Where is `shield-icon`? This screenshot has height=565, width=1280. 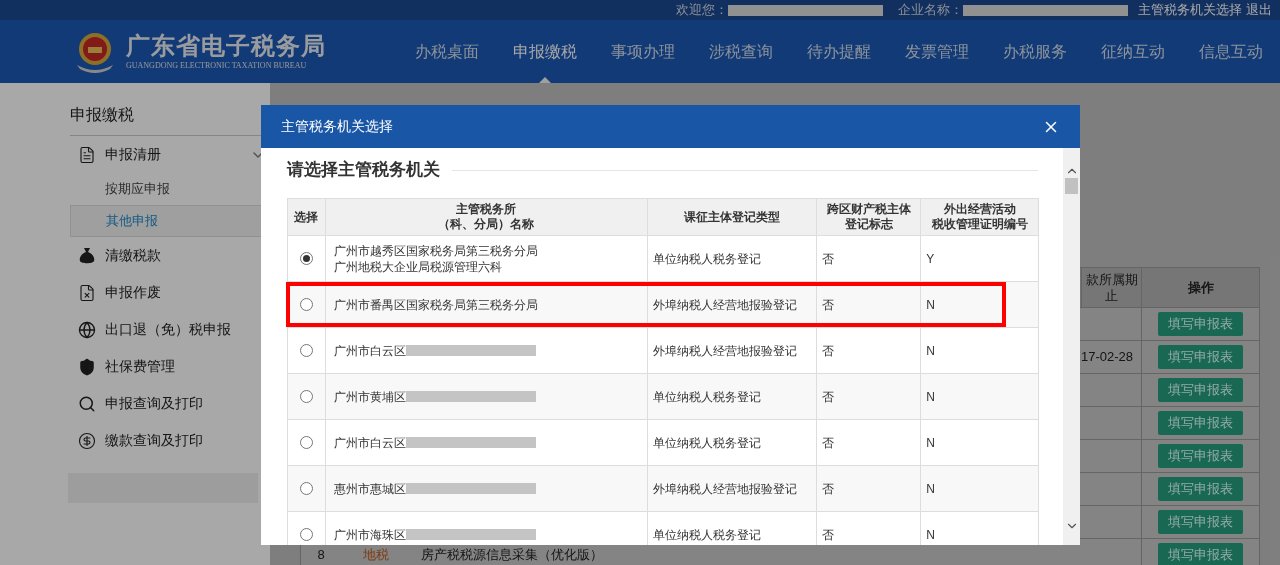
shield-icon is located at coordinates (87, 366).